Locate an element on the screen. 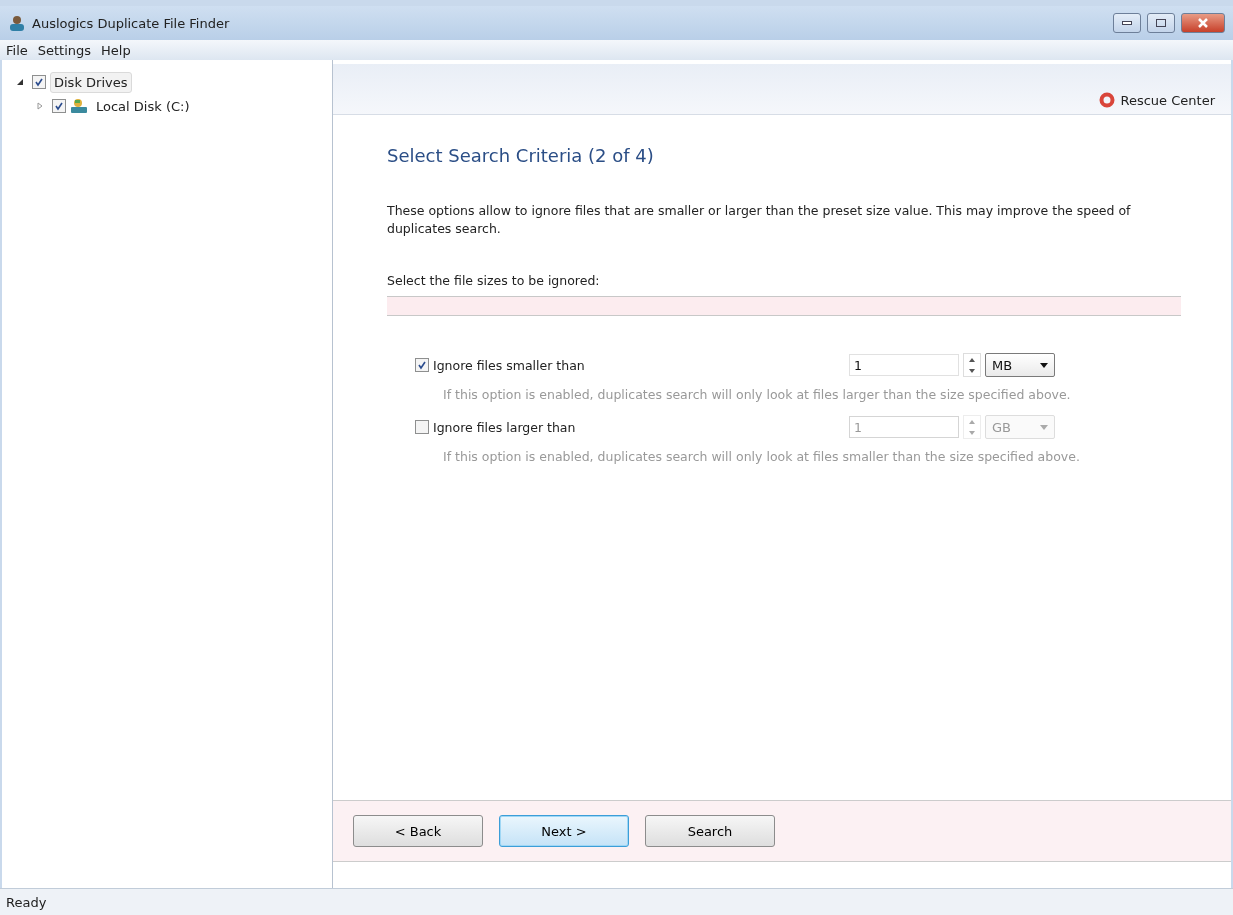  minimize-icon is located at coordinates (1127, 23).